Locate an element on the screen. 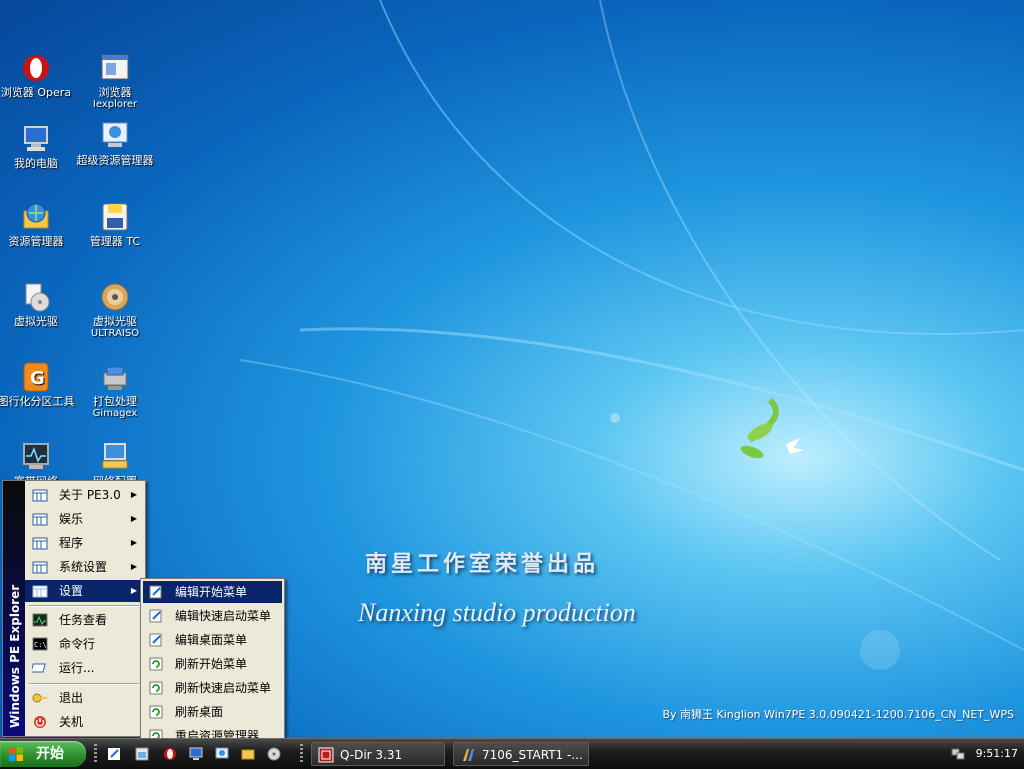 The width and height of the screenshot is (1024, 769). desktop-icon-label: 资源管理器 is located at coordinates (36, 241).